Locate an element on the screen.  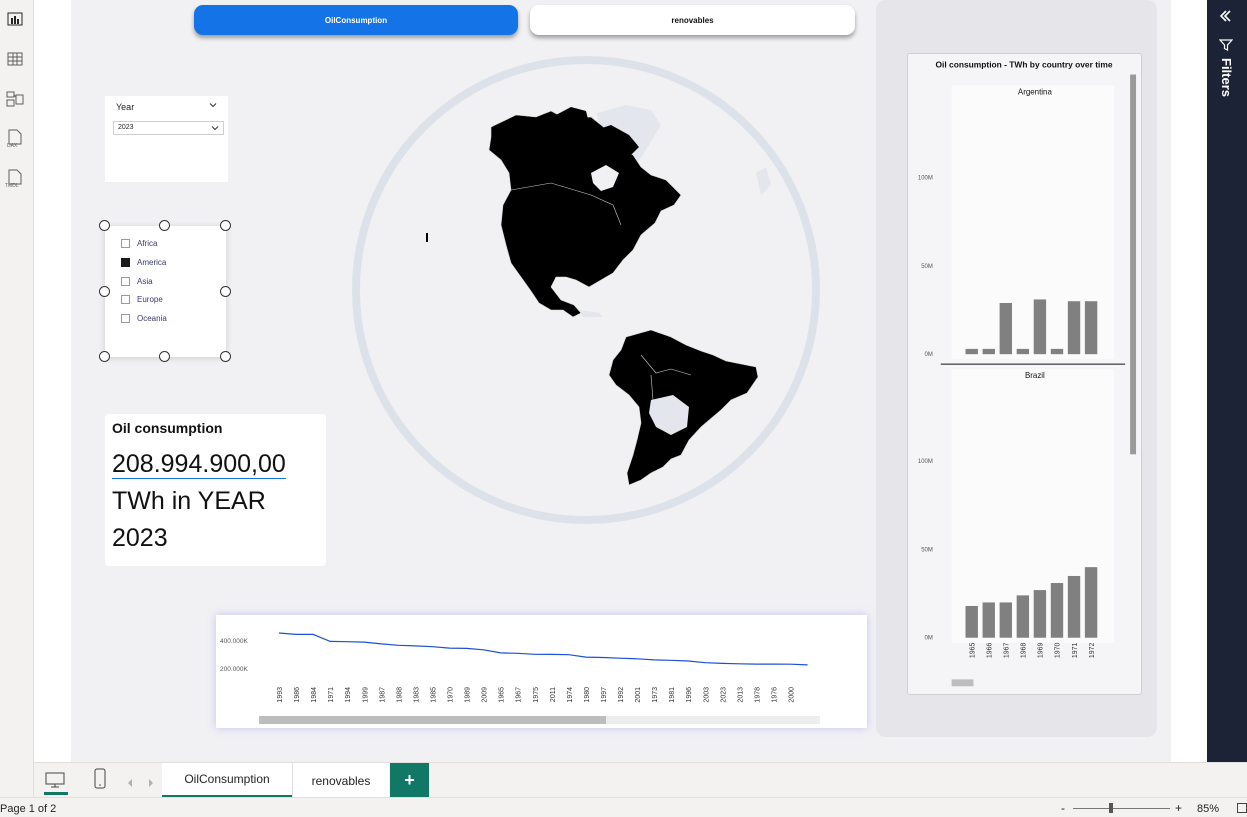
region-label: Europe is located at coordinates (150, 299).